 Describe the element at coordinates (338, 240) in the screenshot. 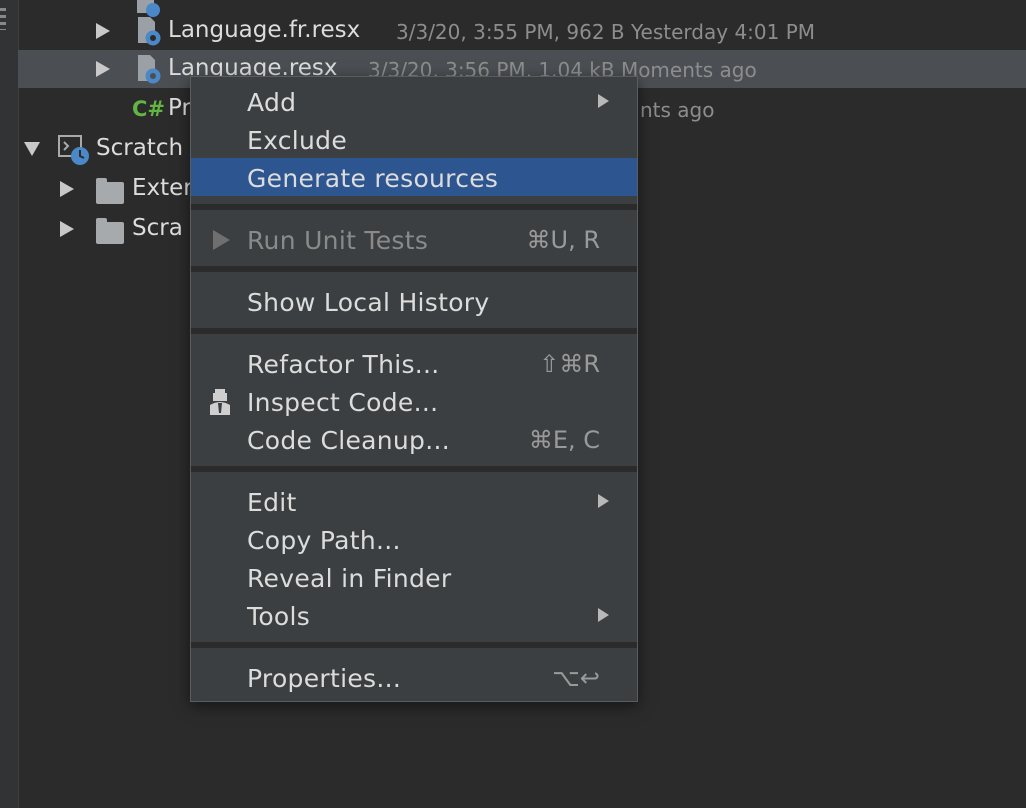

I see `menu-item-label: Run Unit Tests` at that location.